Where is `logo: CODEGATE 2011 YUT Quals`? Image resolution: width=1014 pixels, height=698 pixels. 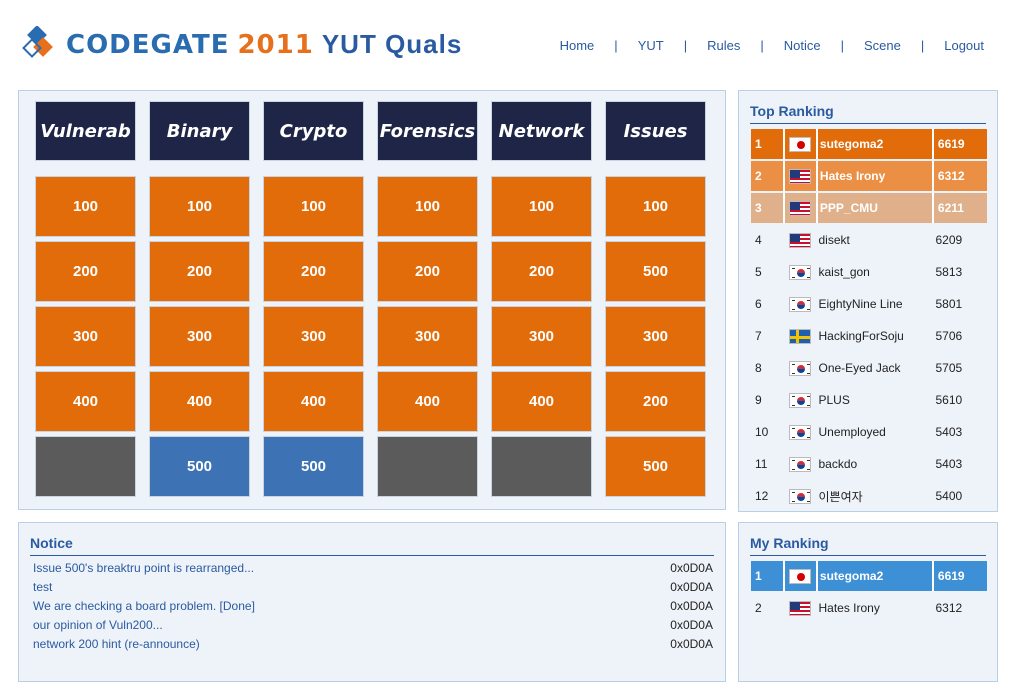 logo: CODEGATE 2011 YUT Quals is located at coordinates (242, 44).